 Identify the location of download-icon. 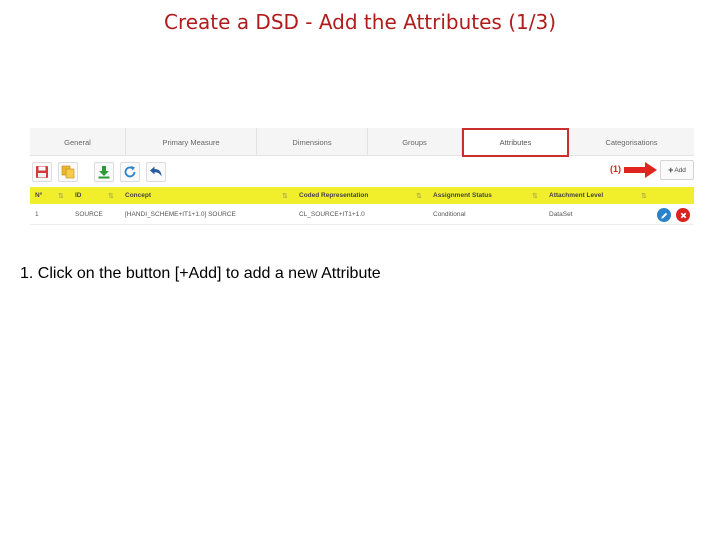
(104, 172).